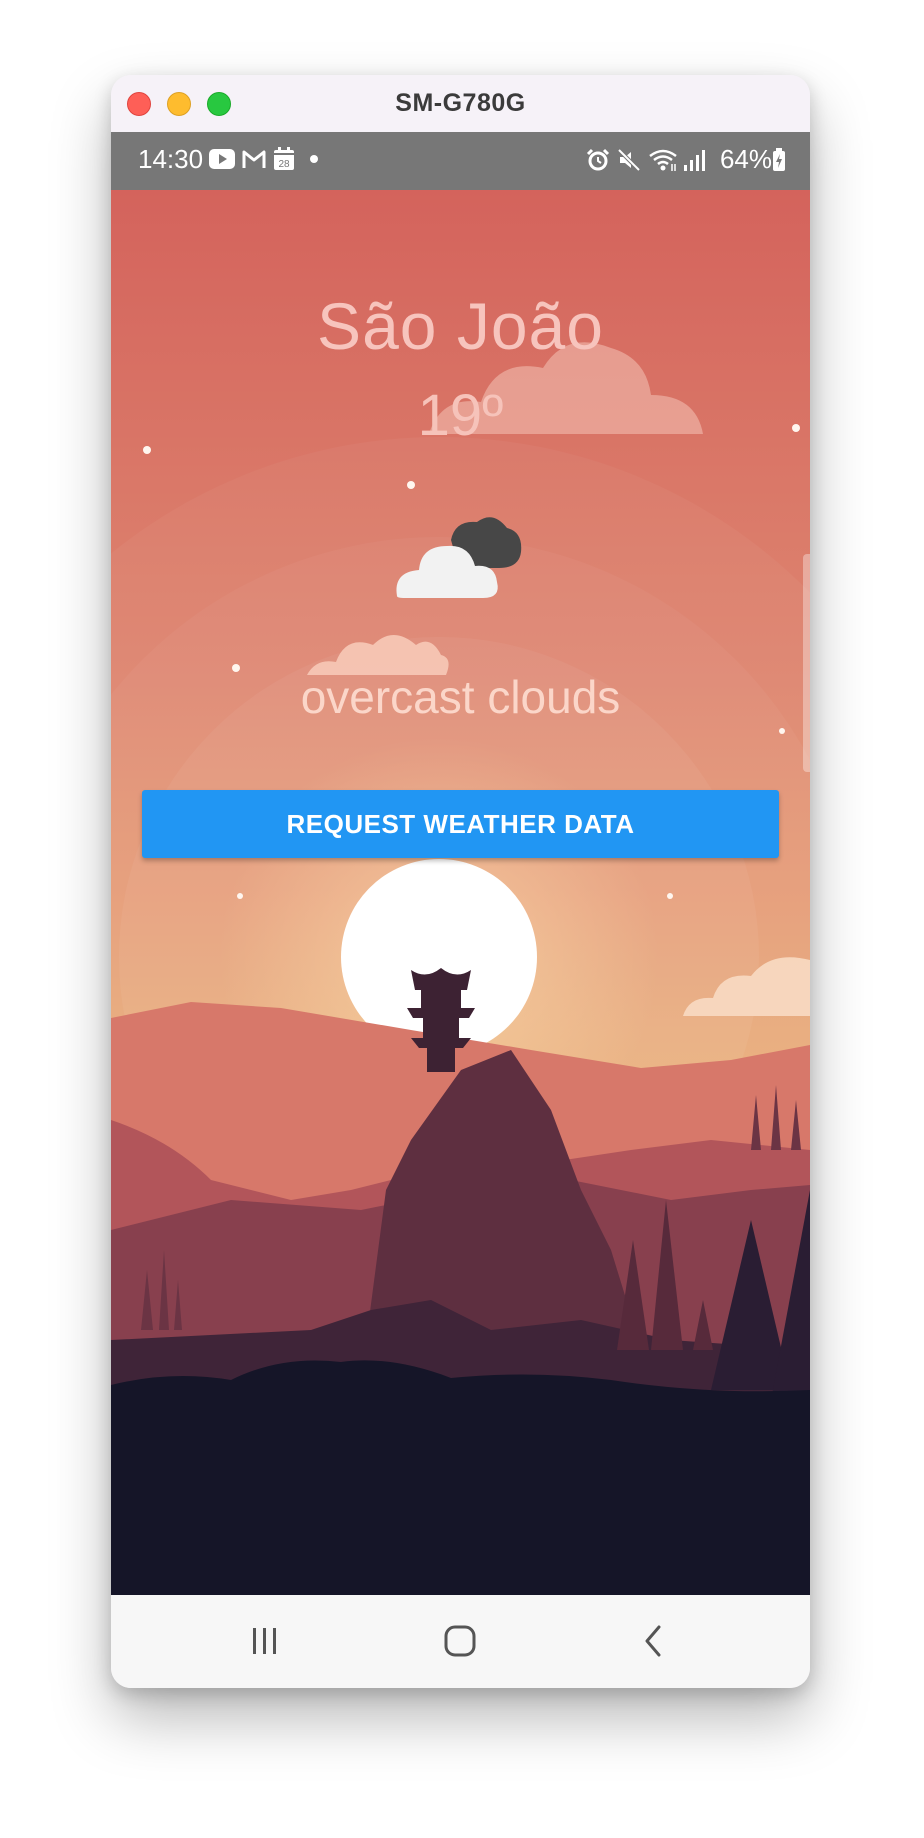  Describe the element at coordinates (460, 824) in the screenshot. I see `request-weather-data-button: REQUEST WEATHER DATA` at that location.